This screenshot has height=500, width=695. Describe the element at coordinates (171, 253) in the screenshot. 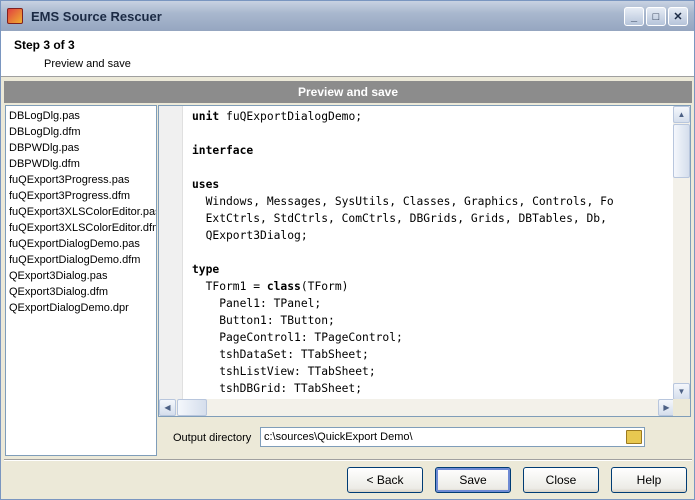

I see `code-gutter` at that location.